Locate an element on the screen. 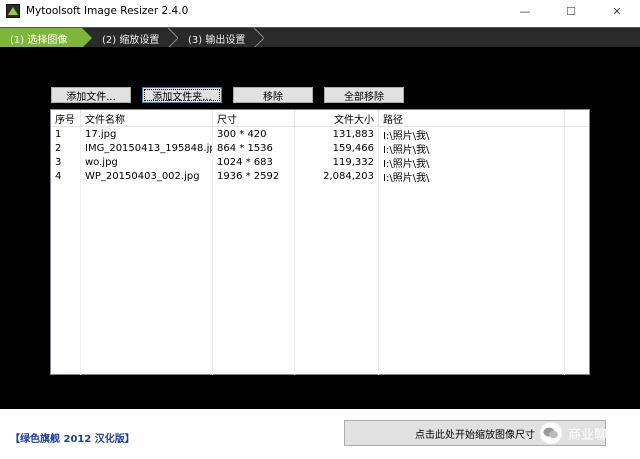 This screenshot has height=459, width=640. table-row: 1 17.jpg 300 * 420 131,883 I:\照片\我\ is located at coordinates (320, 134).